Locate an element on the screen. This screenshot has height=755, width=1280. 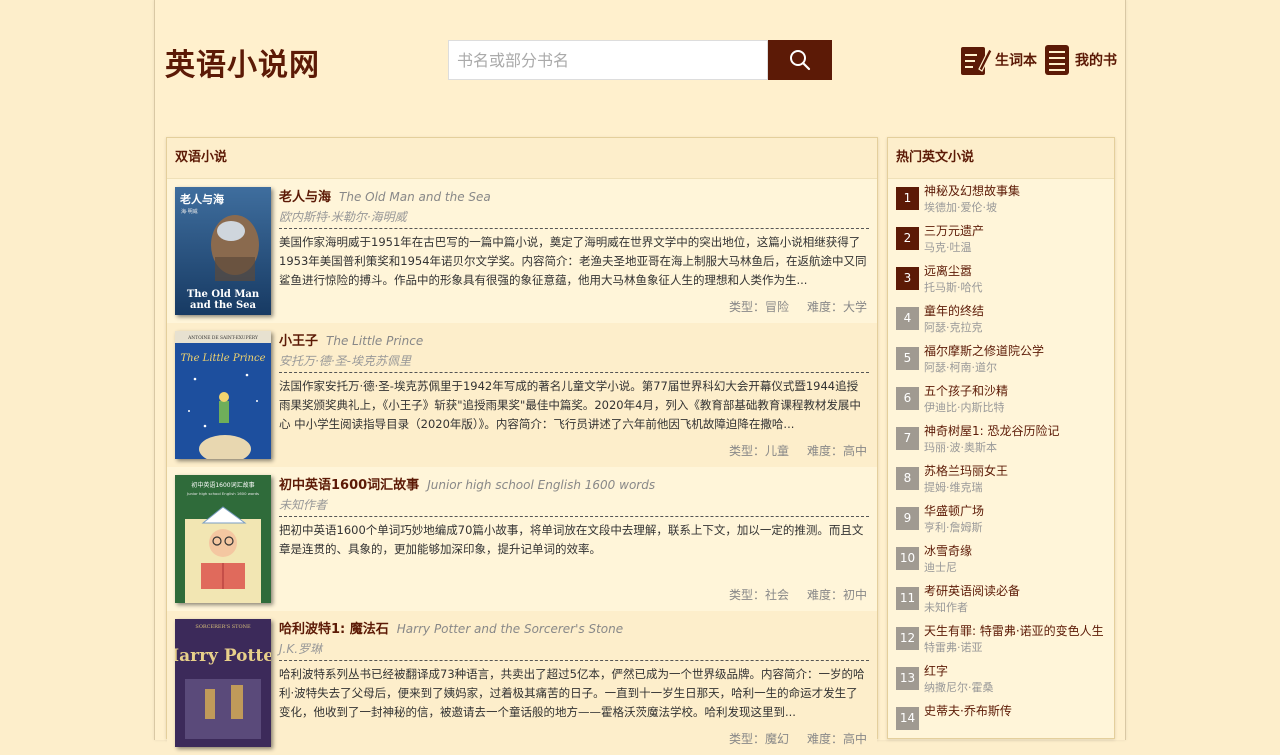
hot-novel-author: 玛丽·波·奥斯本 is located at coordinates (960, 447).